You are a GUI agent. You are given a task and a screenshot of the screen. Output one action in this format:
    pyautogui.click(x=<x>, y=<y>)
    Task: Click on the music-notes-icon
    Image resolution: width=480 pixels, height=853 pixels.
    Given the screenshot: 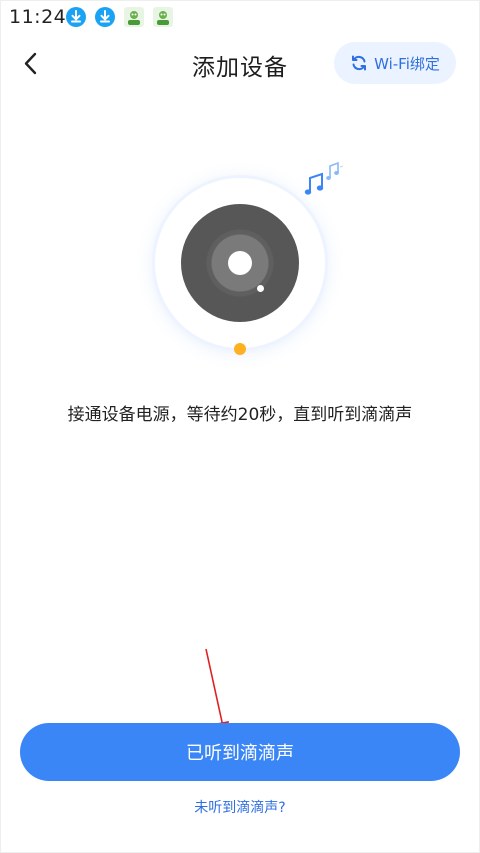 What is the action you would take?
    pyautogui.click(x=324, y=178)
    